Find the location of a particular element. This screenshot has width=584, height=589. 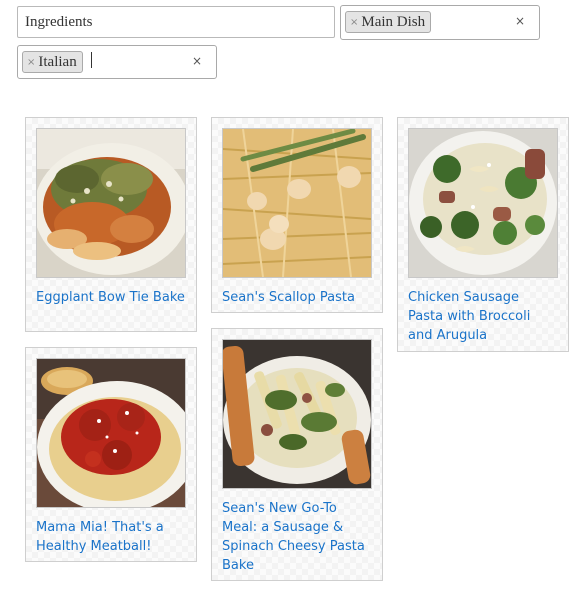

eggplant-bake-image is located at coordinates (111, 203).